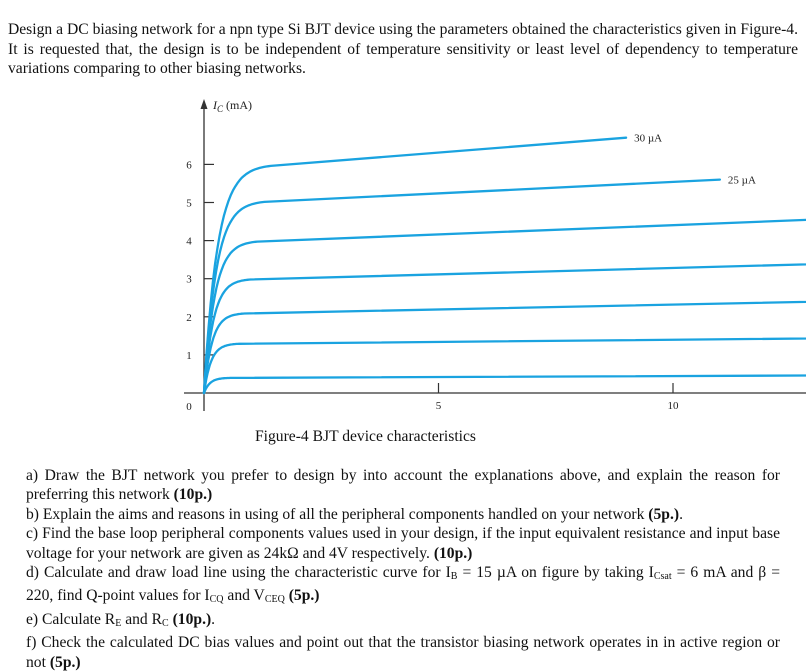 Image resolution: width=806 pixels, height=672 pixels. Describe the element at coordinates (232, 106) in the screenshot. I see `y-axis-label: IC (mA)` at that location.